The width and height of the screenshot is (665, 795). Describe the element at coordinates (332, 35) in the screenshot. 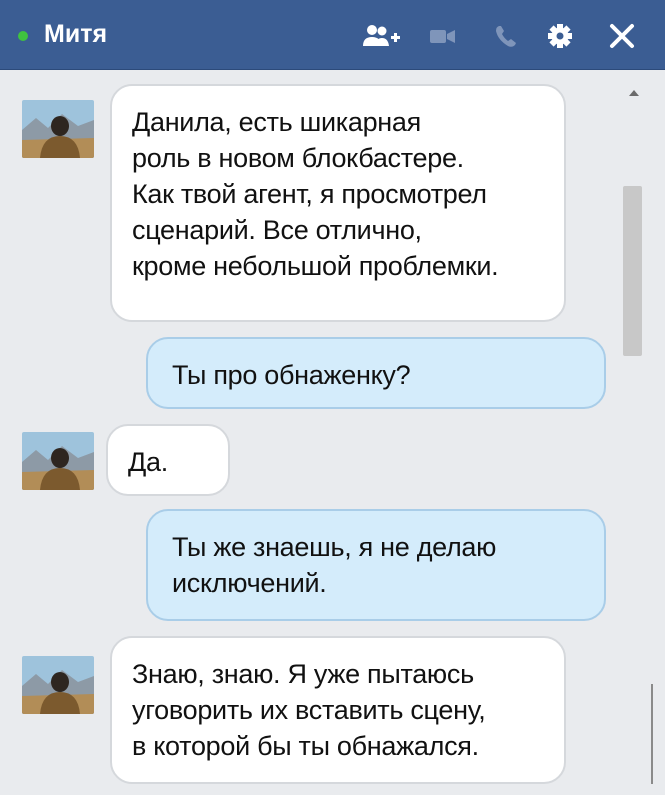

I see `chat-header: Митя` at that location.